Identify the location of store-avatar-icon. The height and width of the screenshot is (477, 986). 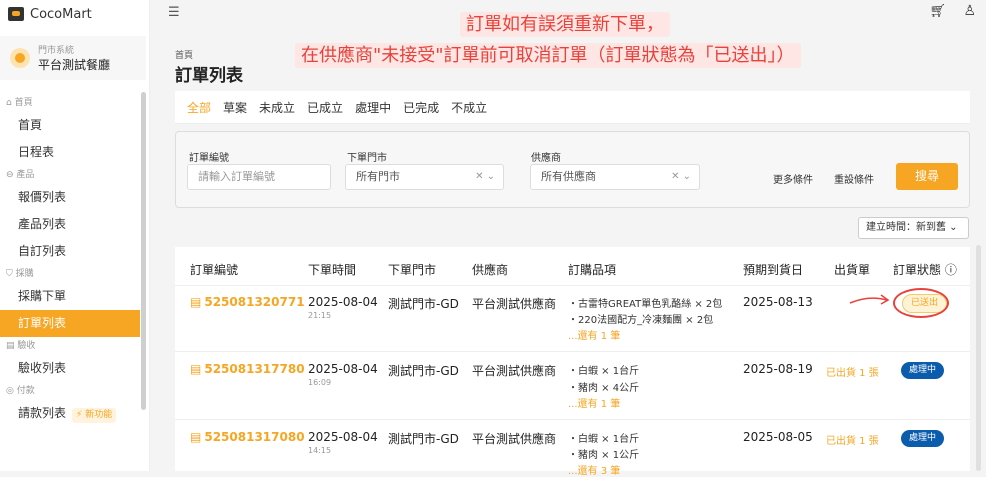
(20, 58).